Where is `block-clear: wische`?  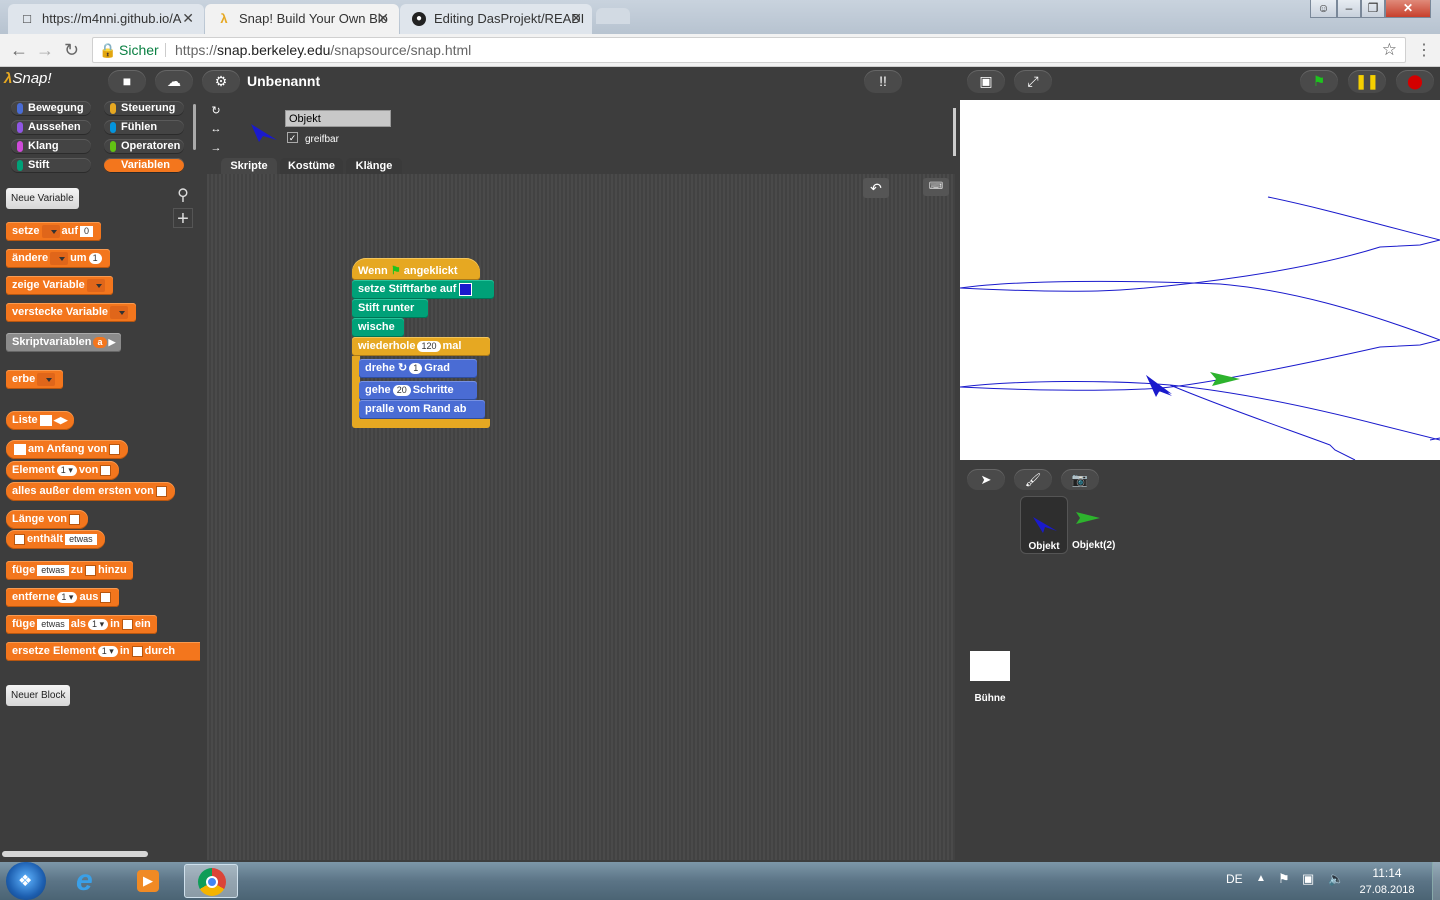
block-clear: wische is located at coordinates (378, 327).